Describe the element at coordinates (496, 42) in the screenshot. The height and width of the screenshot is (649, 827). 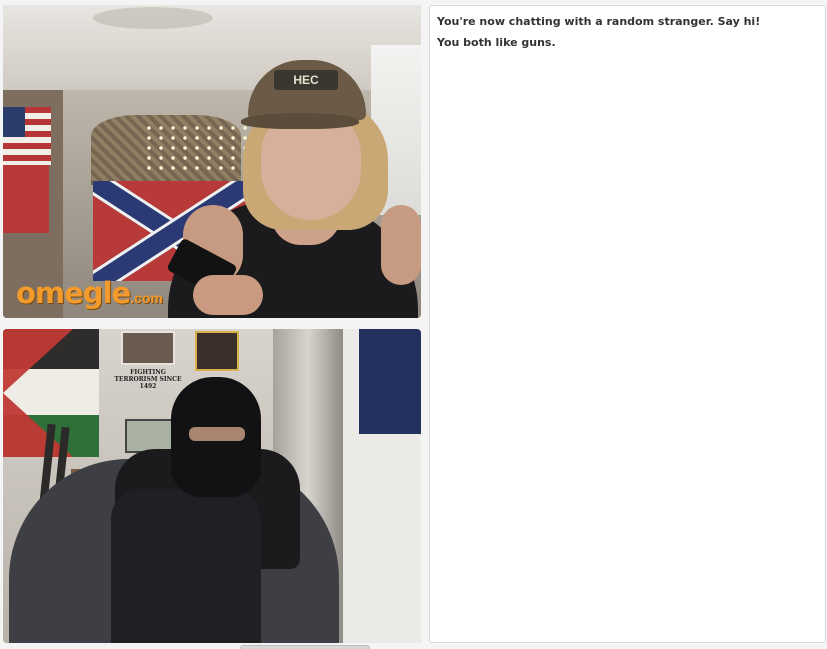
I see `status-message-common-interests: You both like guns.` at that location.